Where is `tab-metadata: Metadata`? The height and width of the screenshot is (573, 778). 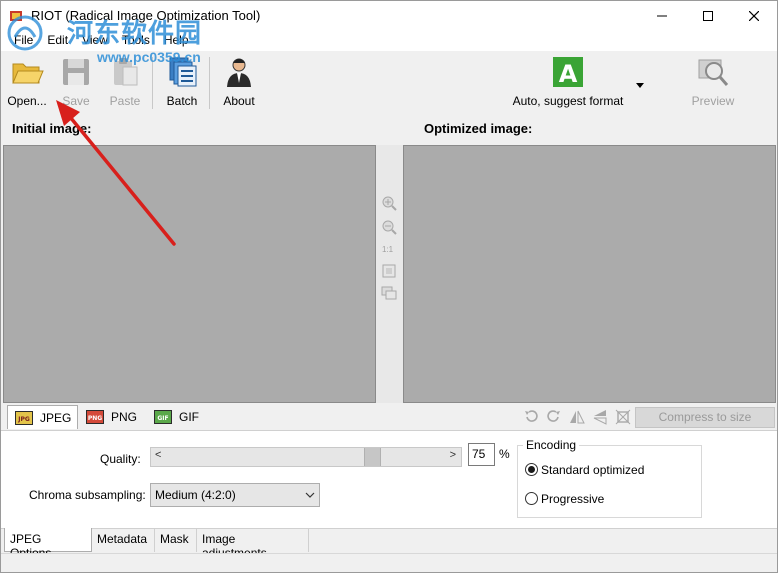
tab-metadata: Metadata is located at coordinates (123, 540).